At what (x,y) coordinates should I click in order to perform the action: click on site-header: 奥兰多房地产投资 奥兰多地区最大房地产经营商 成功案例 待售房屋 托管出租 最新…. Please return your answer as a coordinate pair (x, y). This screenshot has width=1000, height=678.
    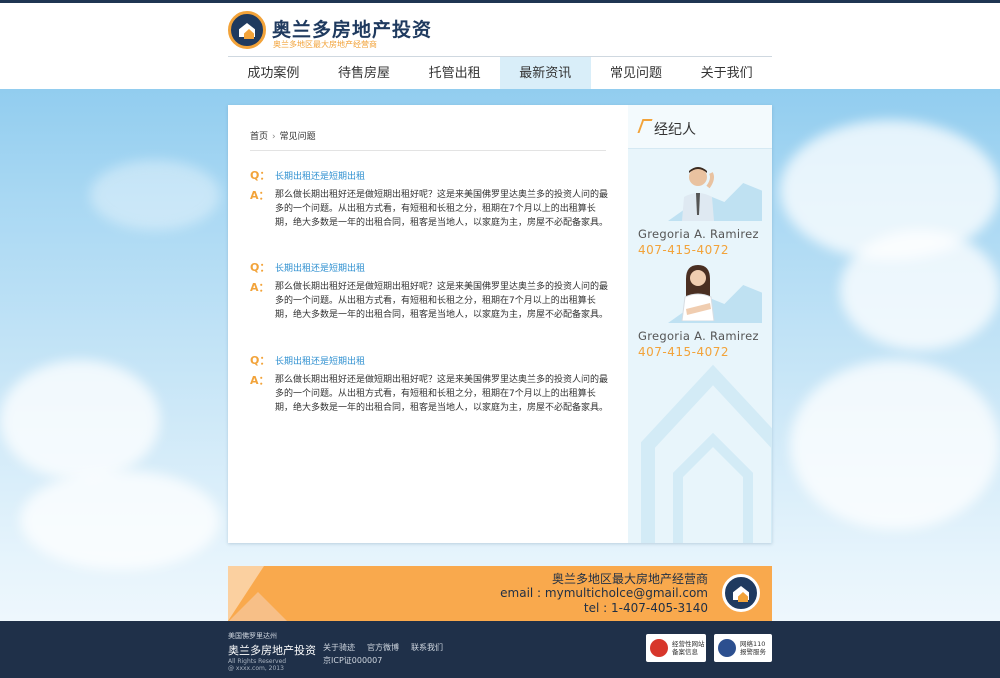
    Looking at the image, I should click on (500, 46).